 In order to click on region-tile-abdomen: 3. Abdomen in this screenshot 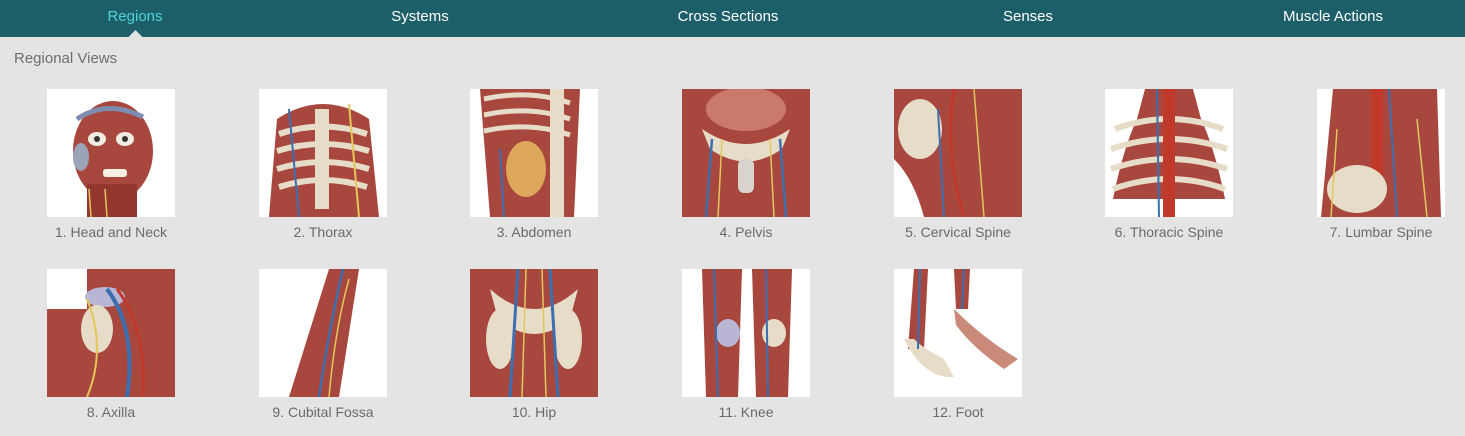, I will do `click(534, 169)`.